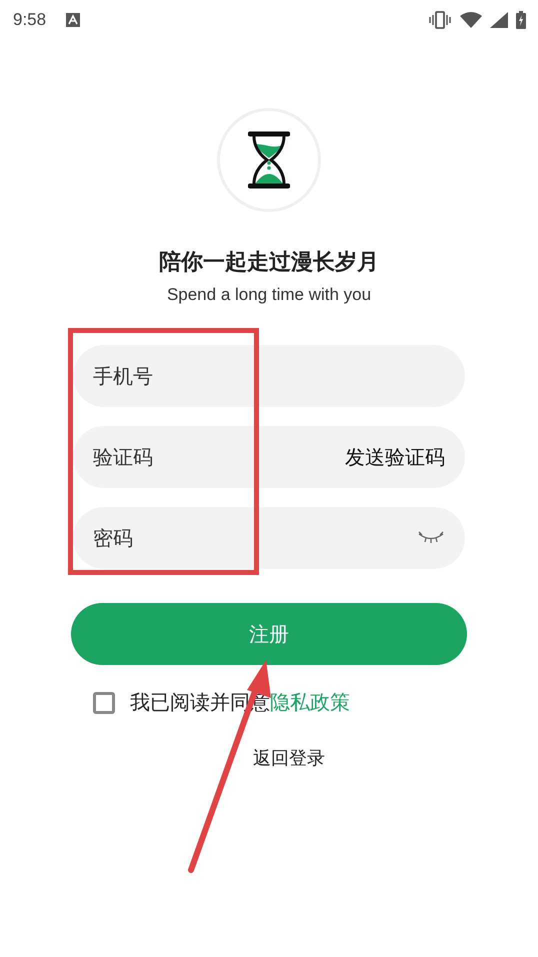 The height and width of the screenshot is (957, 538). What do you see at coordinates (471, 20) in the screenshot?
I see `wifi-icon` at bounding box center [471, 20].